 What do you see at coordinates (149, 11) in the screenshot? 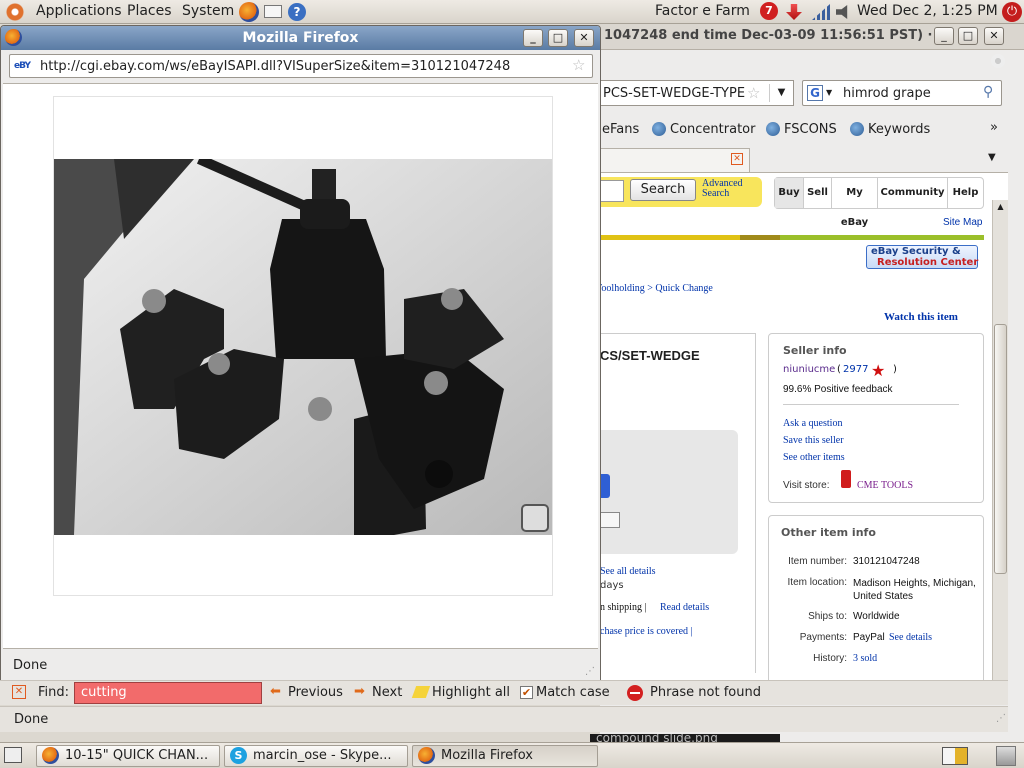
I see `places-menu: Places` at bounding box center [149, 11].